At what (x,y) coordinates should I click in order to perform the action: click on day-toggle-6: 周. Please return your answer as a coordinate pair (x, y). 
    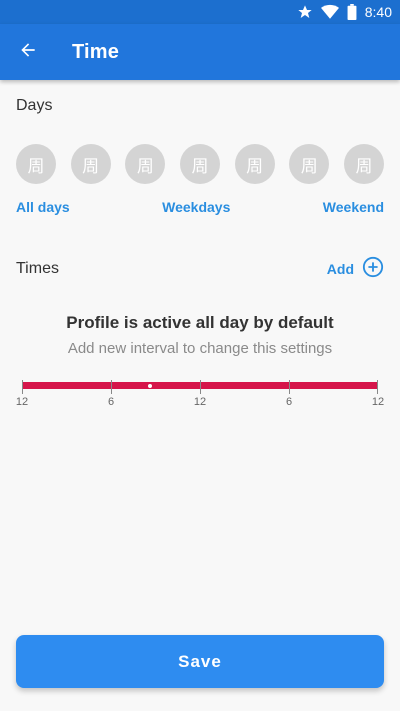
    Looking at the image, I should click on (309, 164).